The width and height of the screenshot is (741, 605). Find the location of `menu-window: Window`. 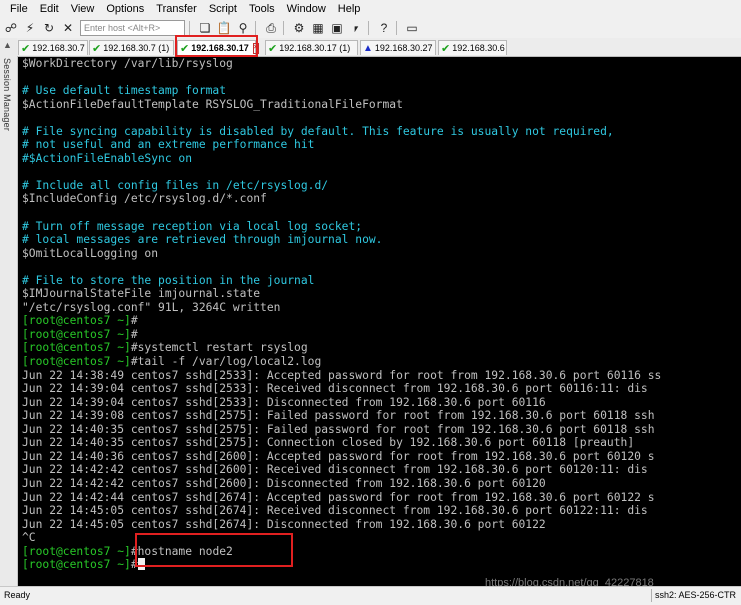

menu-window: Window is located at coordinates (306, 9).